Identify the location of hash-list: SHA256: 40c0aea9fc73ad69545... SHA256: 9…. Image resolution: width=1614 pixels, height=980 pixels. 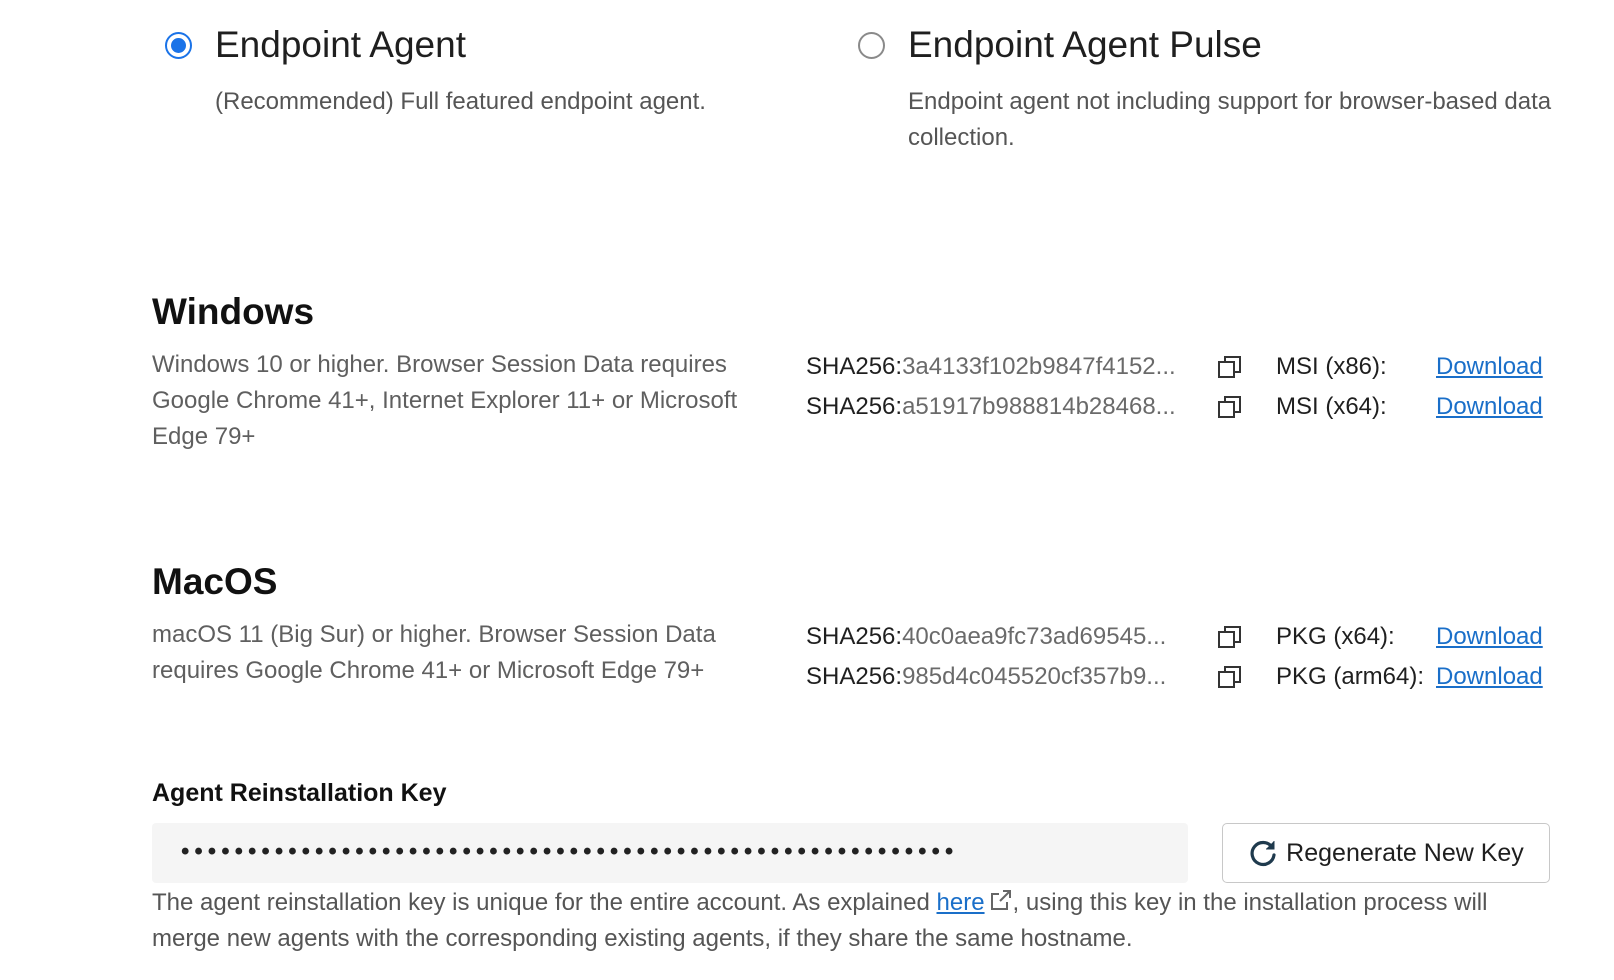
(1025, 657).